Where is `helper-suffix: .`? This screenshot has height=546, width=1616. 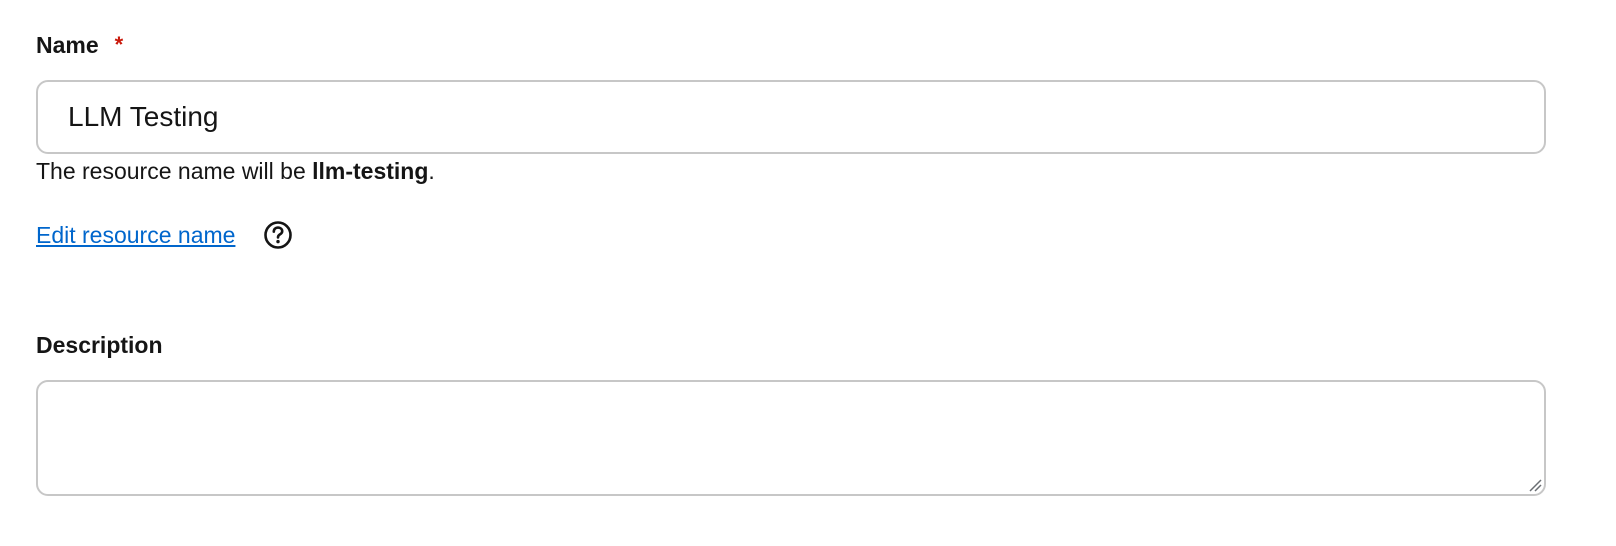 helper-suffix: . is located at coordinates (431, 171).